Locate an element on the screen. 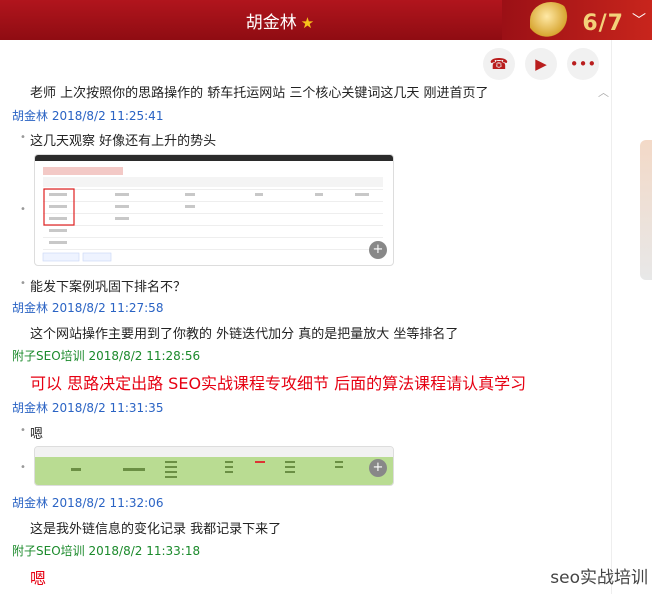  sender-line: 胡金林 2018/8/2 11:25:41 is located at coordinates (87, 115).